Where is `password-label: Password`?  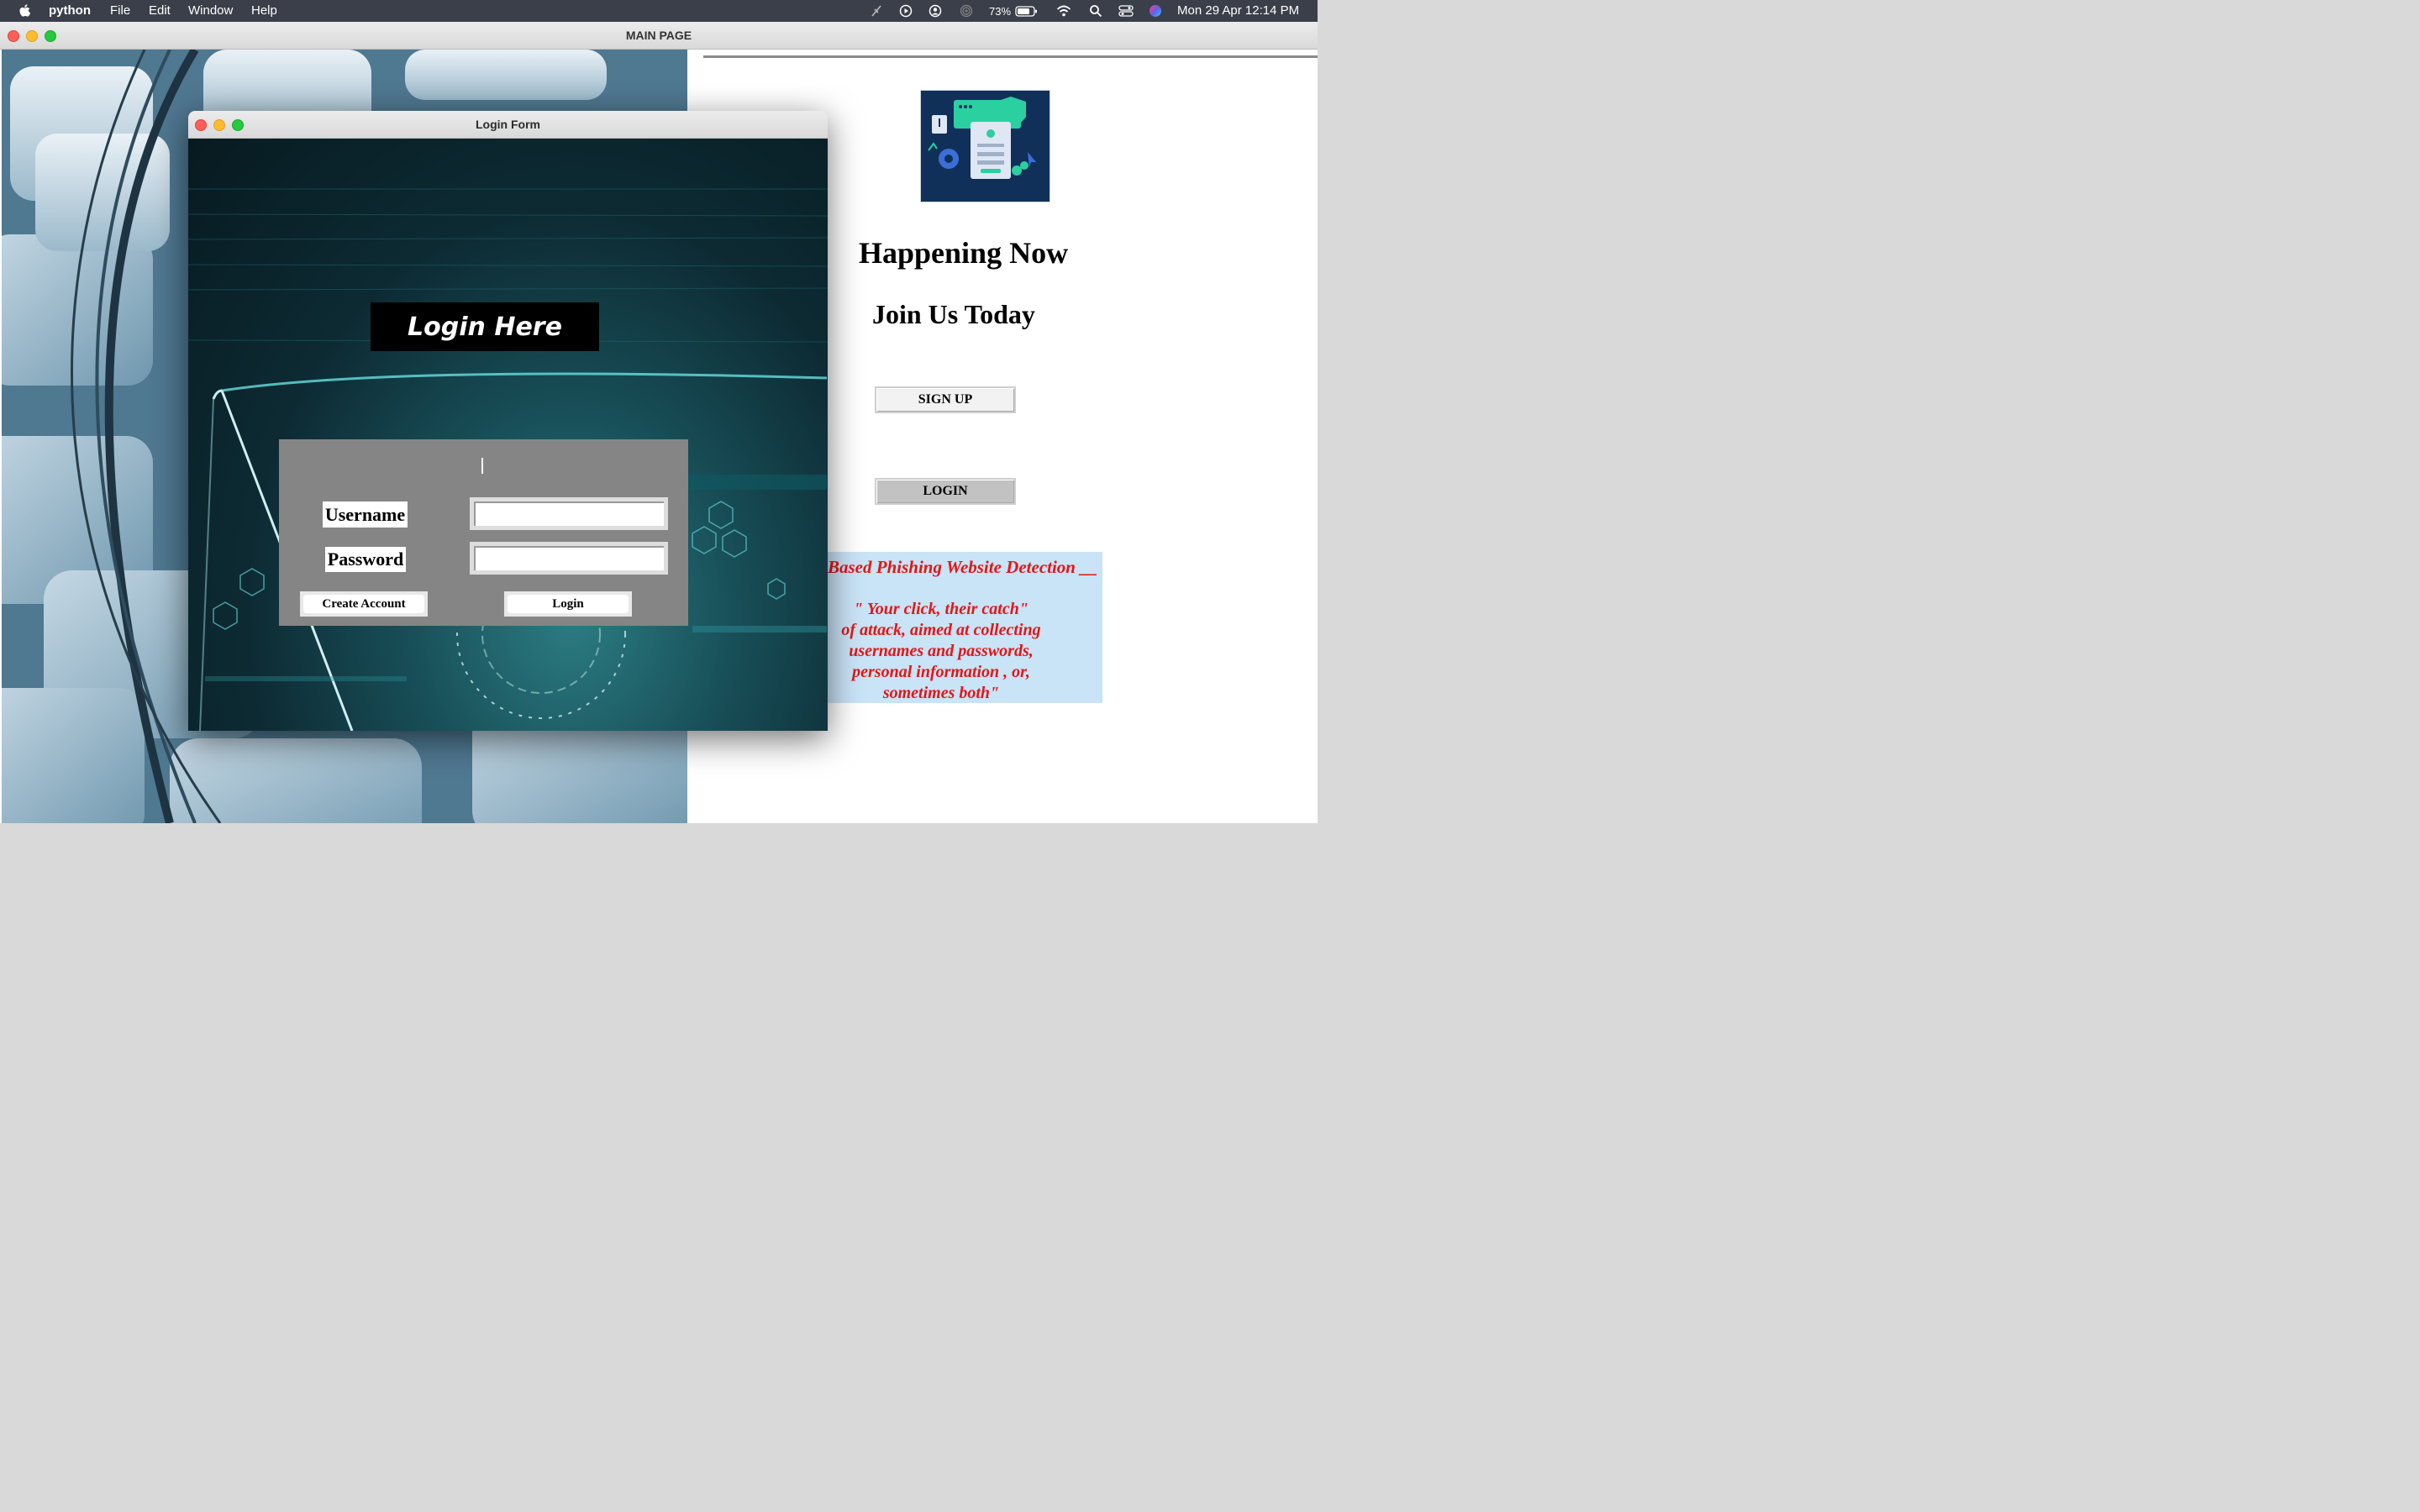
password-label: Password is located at coordinates (365, 559).